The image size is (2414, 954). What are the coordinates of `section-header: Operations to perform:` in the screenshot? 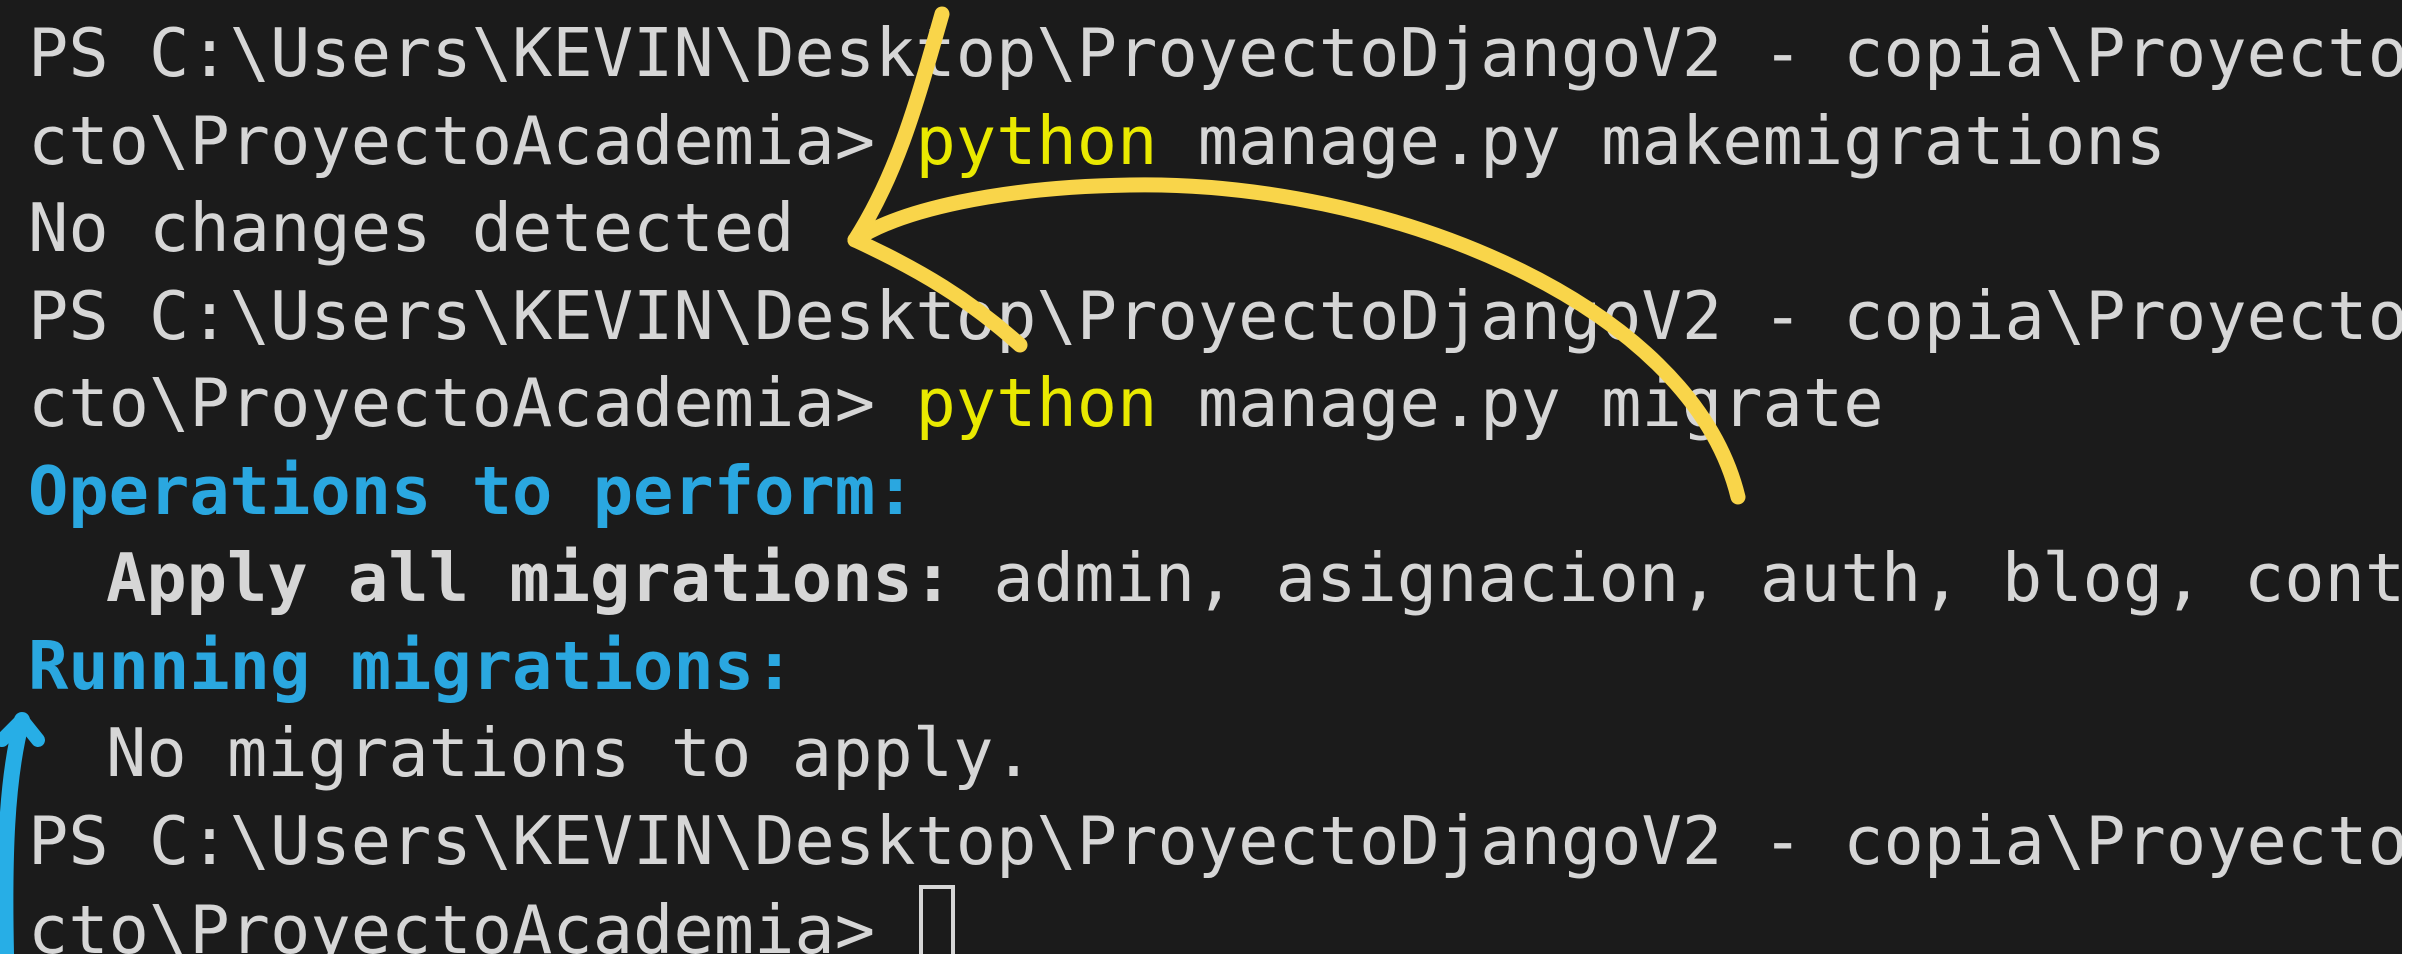 It's located at (472, 490).